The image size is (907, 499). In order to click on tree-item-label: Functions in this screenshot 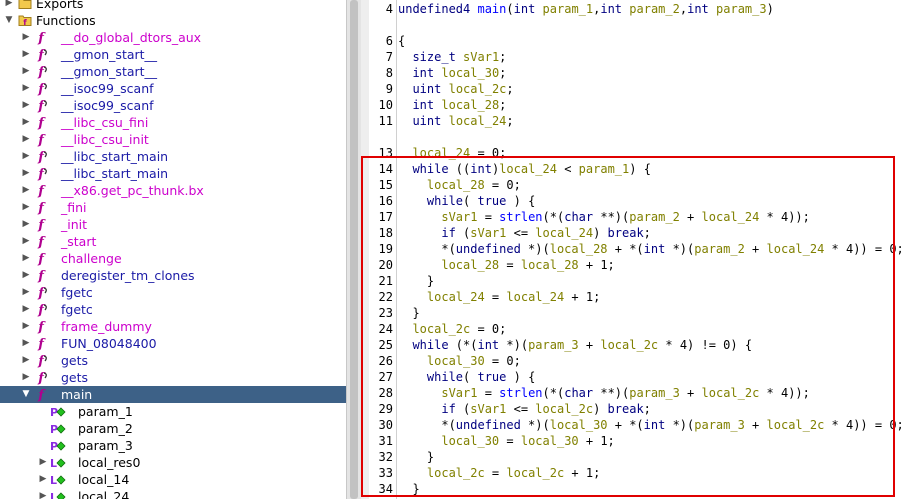, I will do `click(66, 20)`.